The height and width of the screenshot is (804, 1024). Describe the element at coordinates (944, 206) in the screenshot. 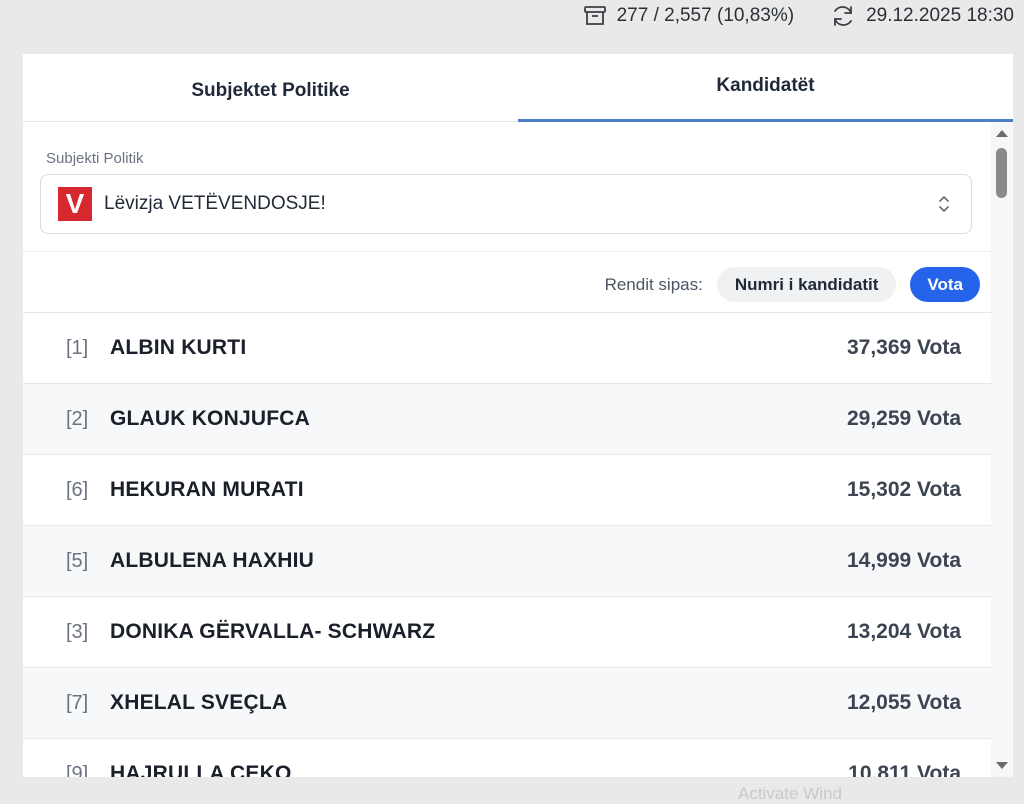

I see `chevron-up-down-icon` at that location.